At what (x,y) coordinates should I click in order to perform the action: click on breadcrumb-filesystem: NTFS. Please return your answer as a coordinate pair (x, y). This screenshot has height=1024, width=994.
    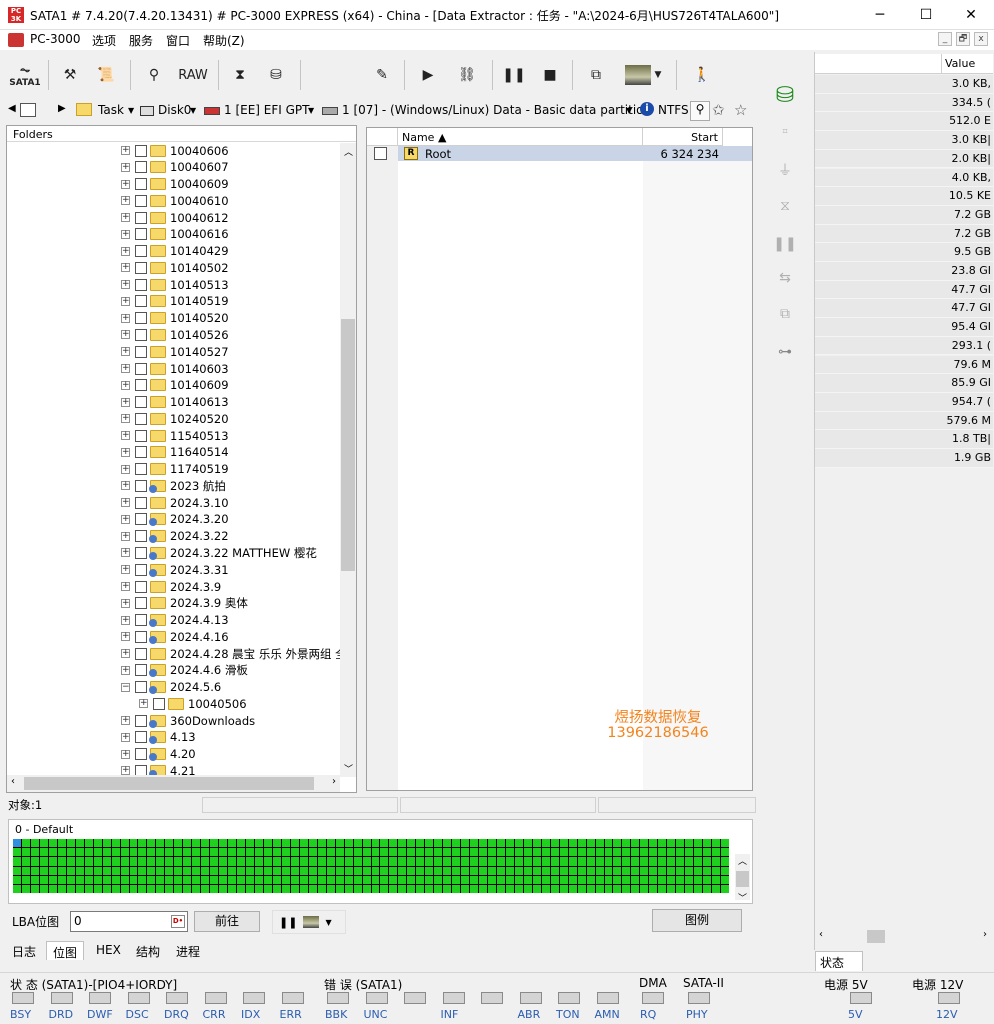
    Looking at the image, I should click on (673, 110).